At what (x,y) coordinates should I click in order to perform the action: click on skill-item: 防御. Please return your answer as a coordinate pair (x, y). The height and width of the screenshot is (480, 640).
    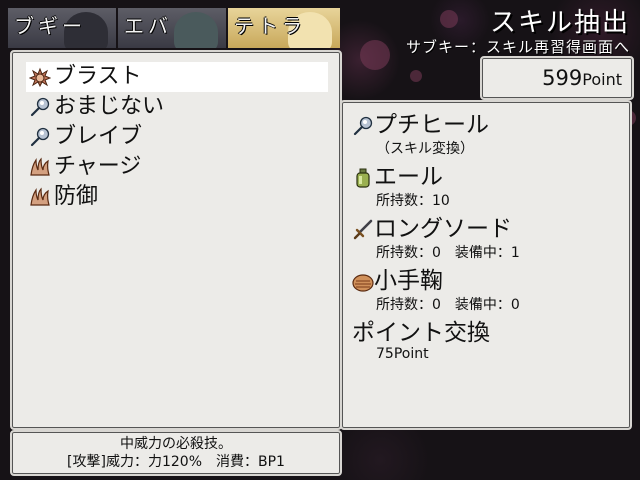
    Looking at the image, I should click on (177, 197).